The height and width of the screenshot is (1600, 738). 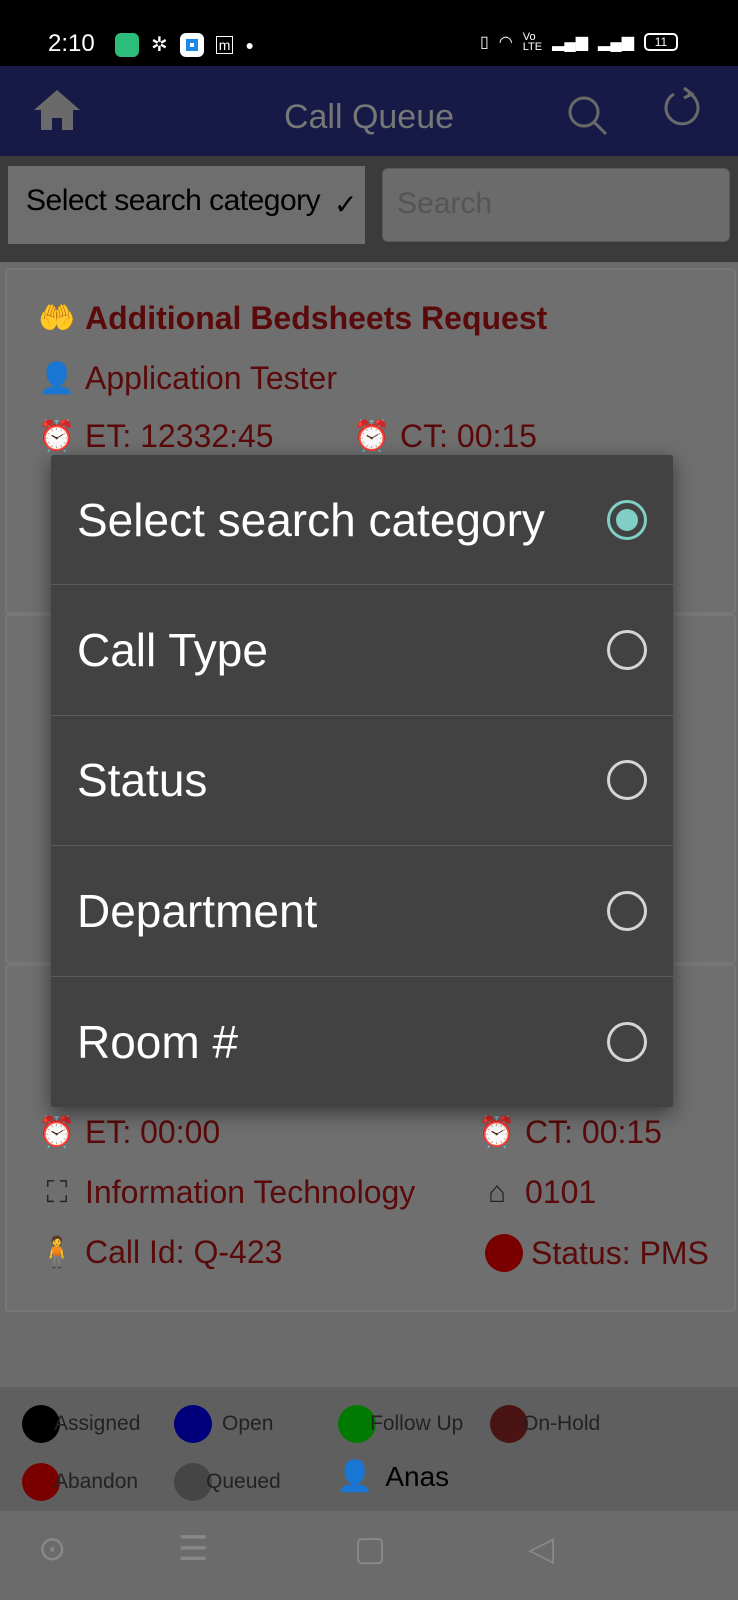 What do you see at coordinates (211, 378) in the screenshot?
I see `user-name: Application Tester` at bounding box center [211, 378].